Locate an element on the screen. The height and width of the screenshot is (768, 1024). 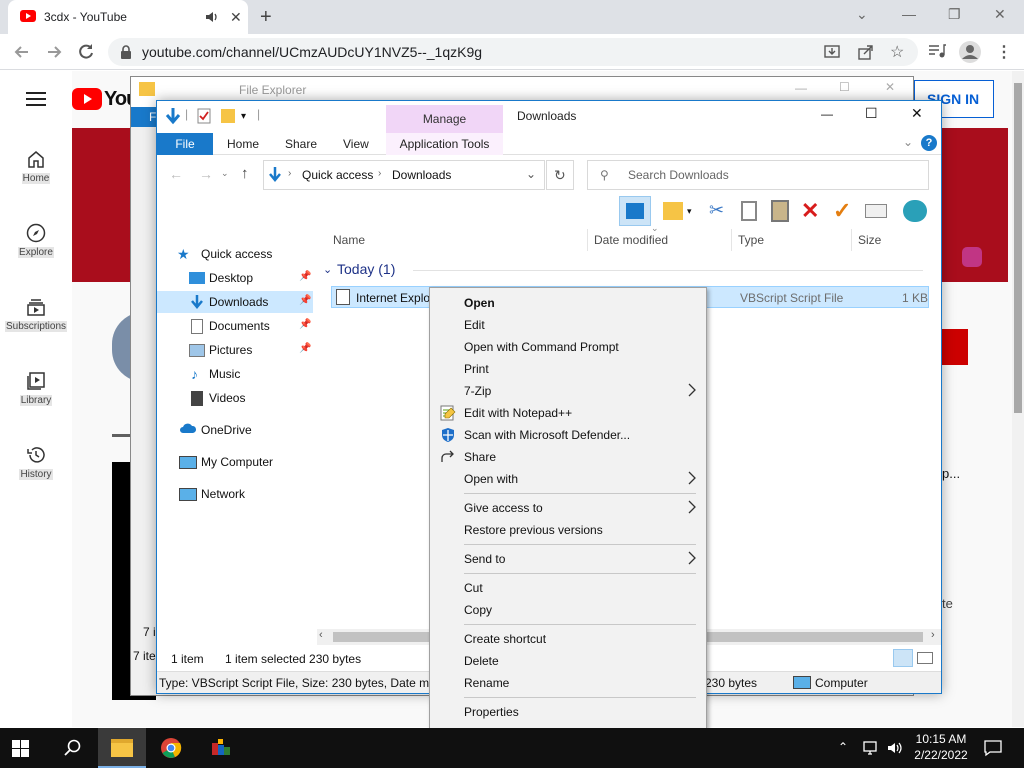
nav-item-quick-access: ★ Quick access is located at coordinates (235, 254).